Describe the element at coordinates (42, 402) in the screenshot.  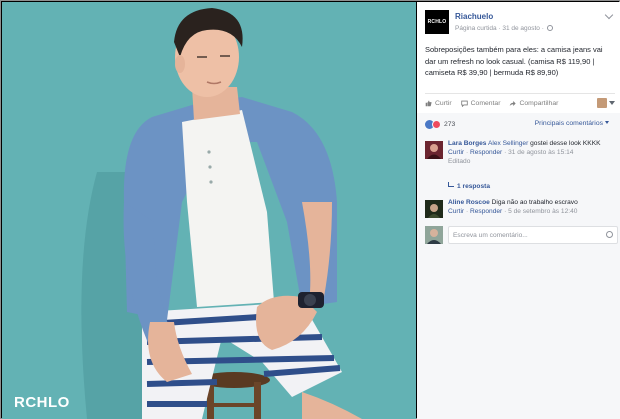
I see `watermark-logo: RCHLO` at that location.